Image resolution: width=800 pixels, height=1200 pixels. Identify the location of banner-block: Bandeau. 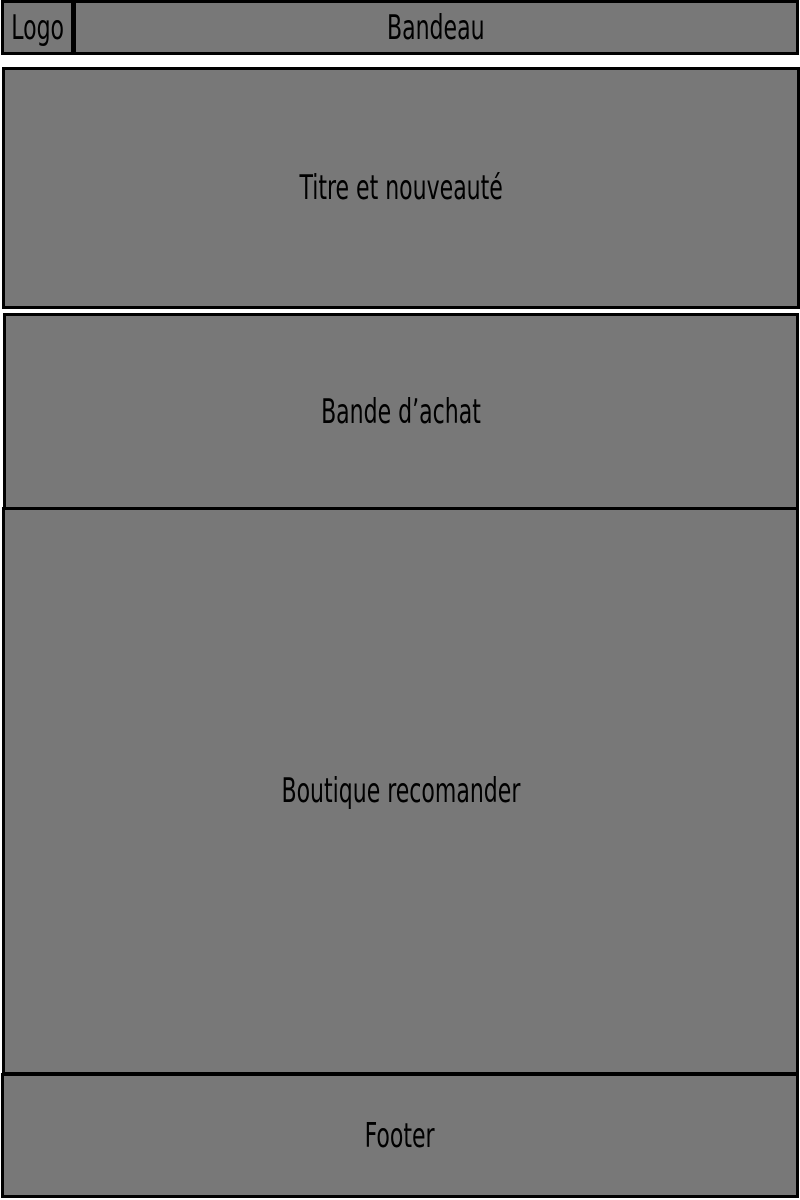
(436, 27).